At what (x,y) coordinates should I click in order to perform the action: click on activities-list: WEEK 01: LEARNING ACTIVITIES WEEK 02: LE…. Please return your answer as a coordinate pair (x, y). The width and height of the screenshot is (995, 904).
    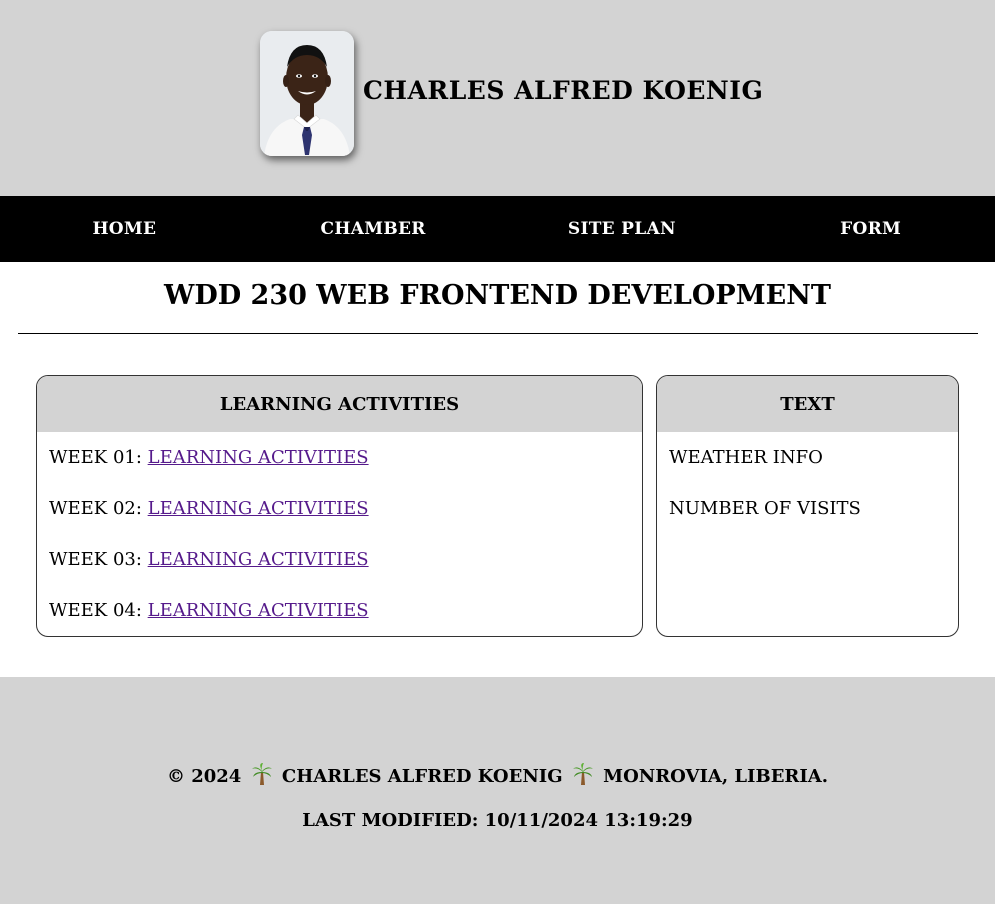
    Looking at the image, I should click on (339, 534).